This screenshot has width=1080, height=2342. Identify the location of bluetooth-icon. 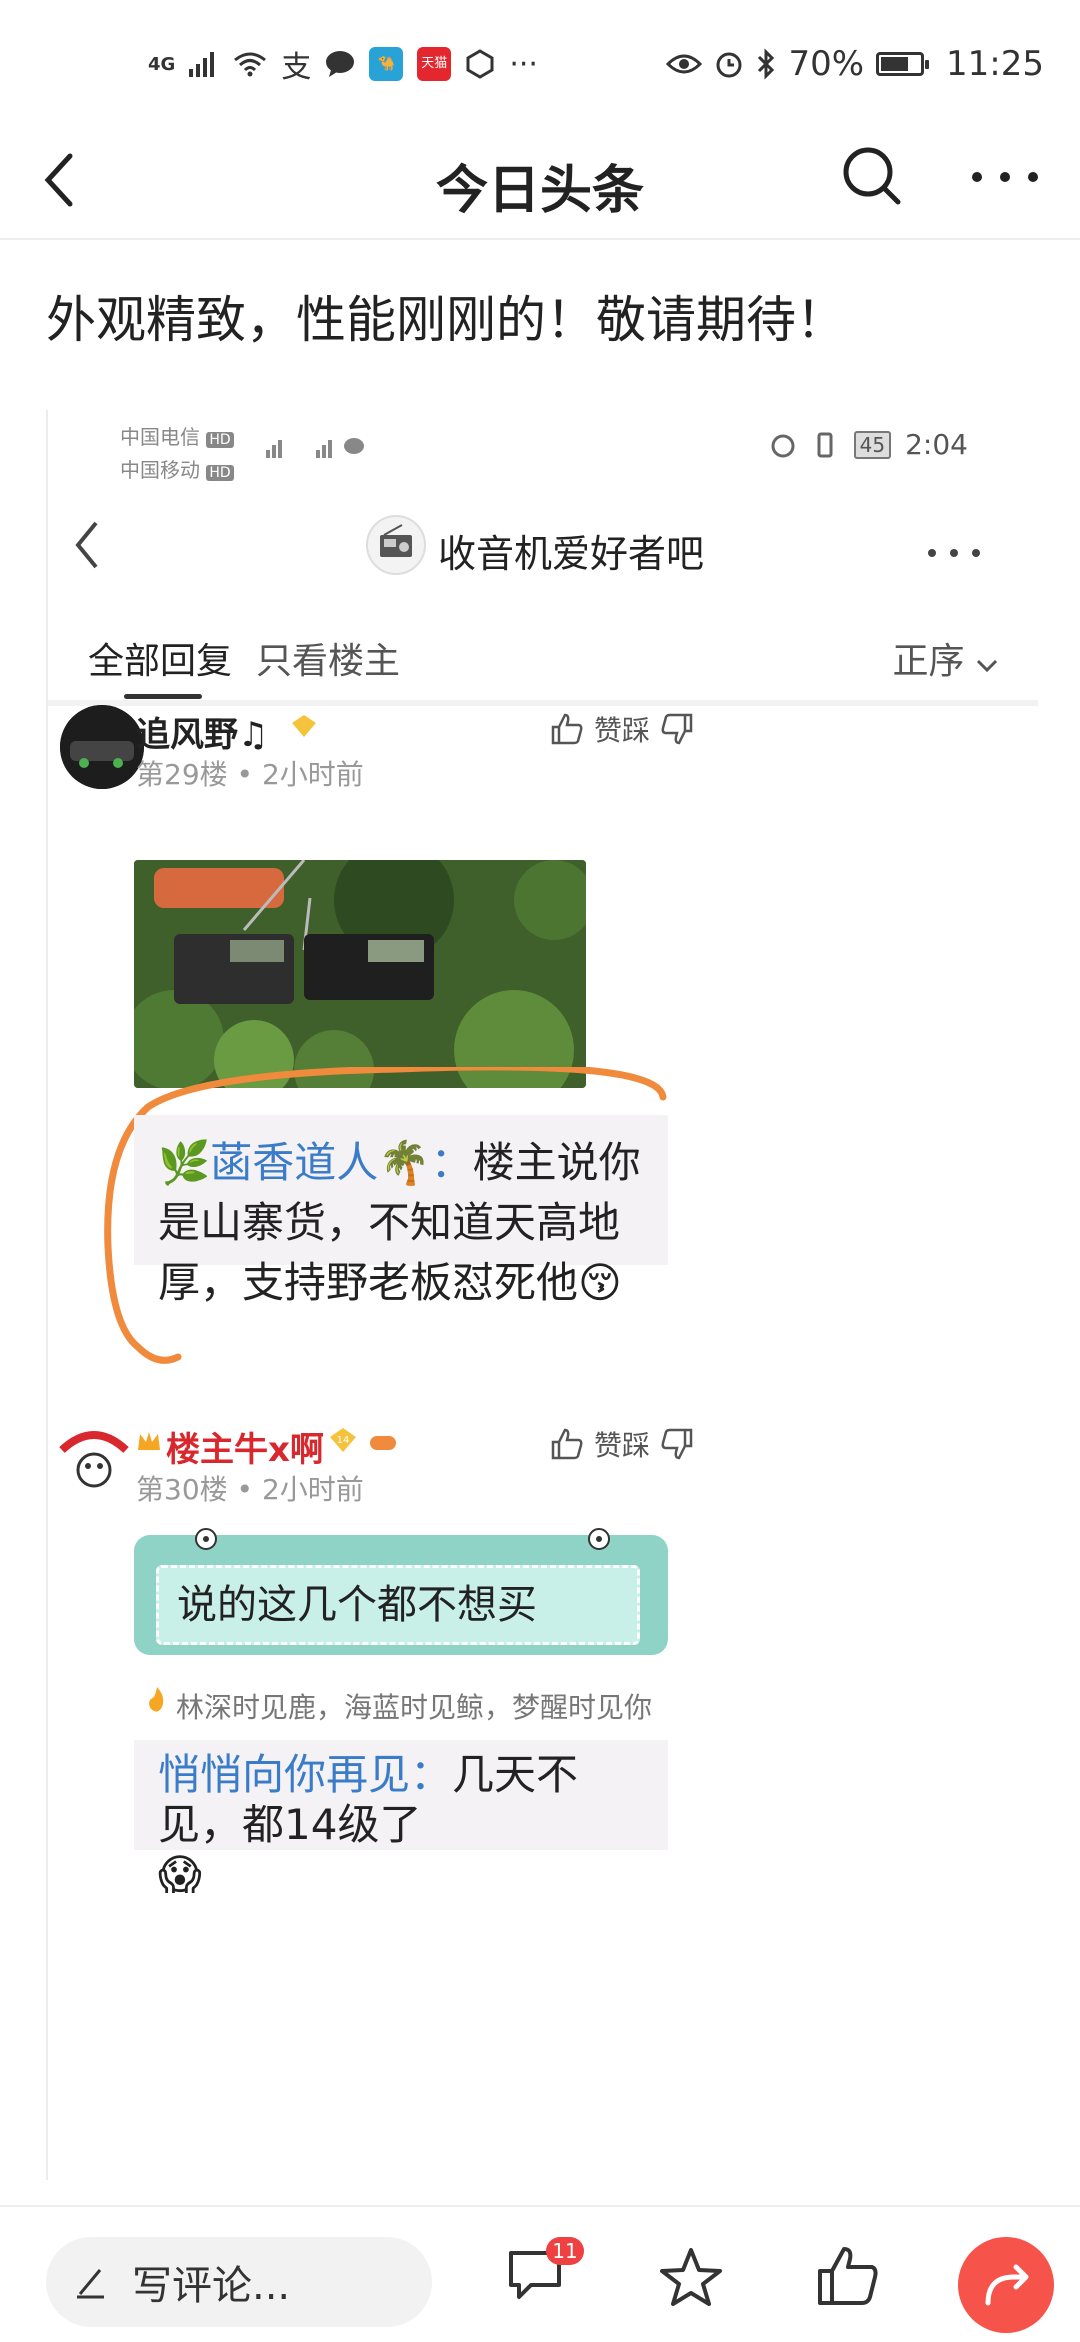
(766, 64).